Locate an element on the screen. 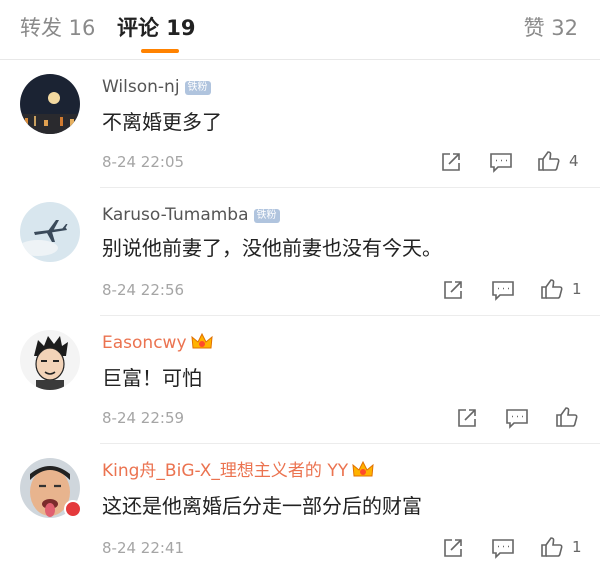 Image resolution: width=600 pixels, height=575 pixels. comment-text: 巨富！可怕 is located at coordinates (152, 378).